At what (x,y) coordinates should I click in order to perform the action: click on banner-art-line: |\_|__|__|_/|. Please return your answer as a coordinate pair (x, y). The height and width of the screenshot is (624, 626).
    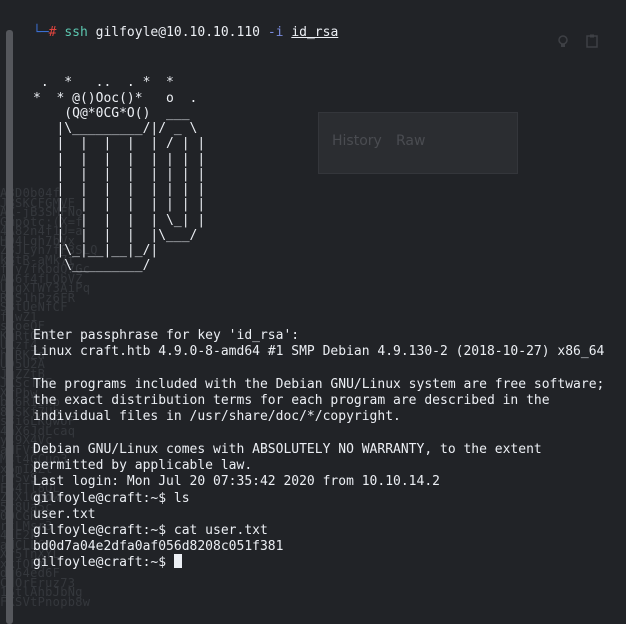
    Looking at the image, I should click on (96, 250).